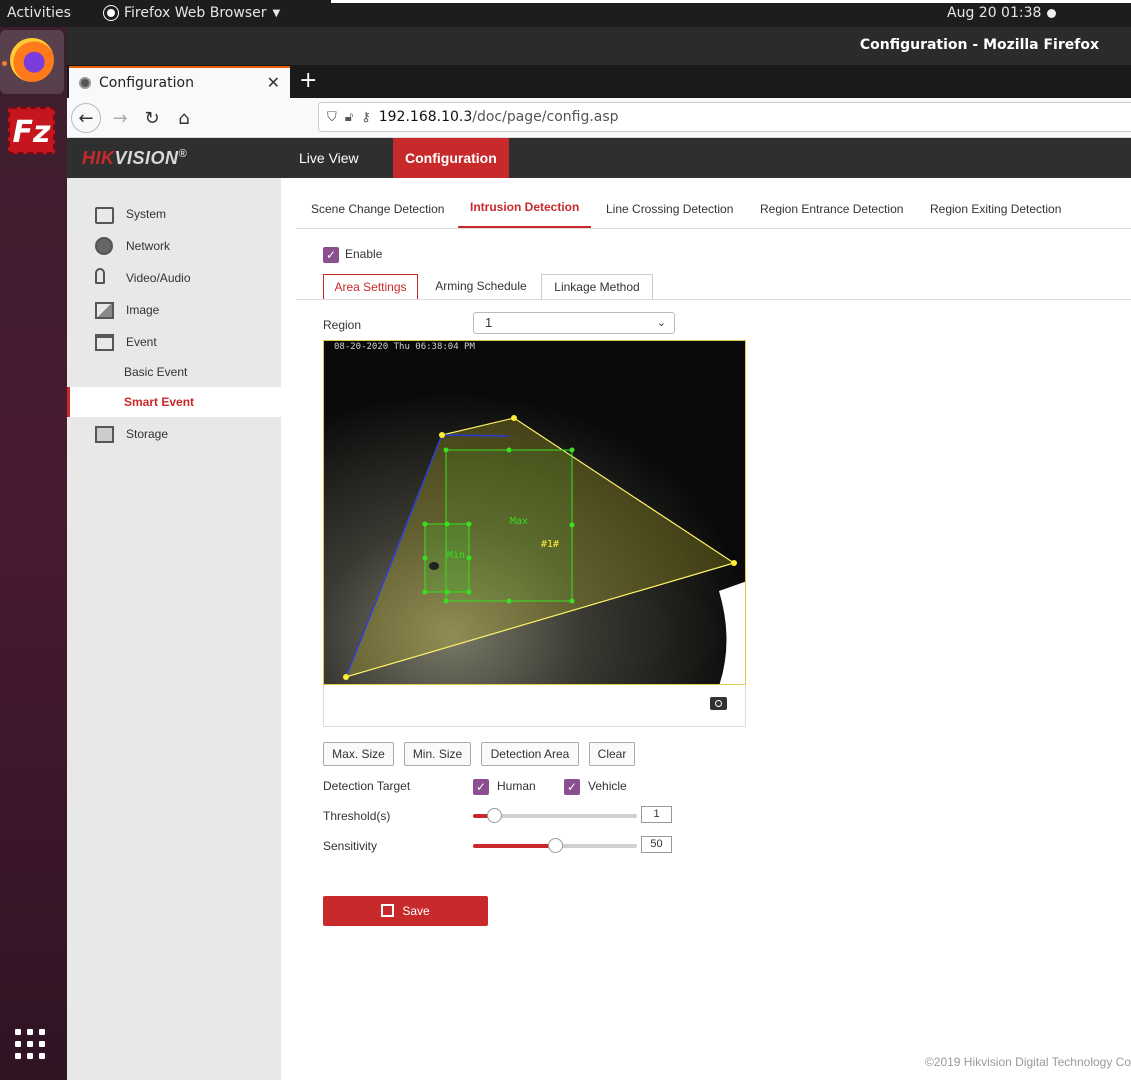  What do you see at coordinates (404, 347) in the screenshot?
I see `video-timestamp: 08-20-2020 Thu 06:38:04 PM` at bounding box center [404, 347].